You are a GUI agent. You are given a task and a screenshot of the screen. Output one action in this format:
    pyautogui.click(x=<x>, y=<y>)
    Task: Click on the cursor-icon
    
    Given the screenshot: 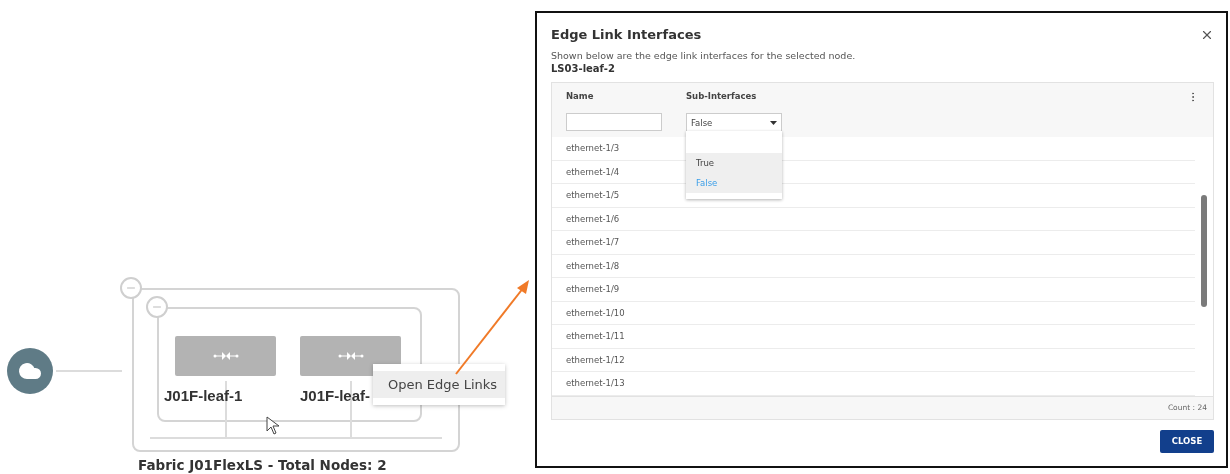 What is the action you would take?
    pyautogui.click(x=274, y=426)
    